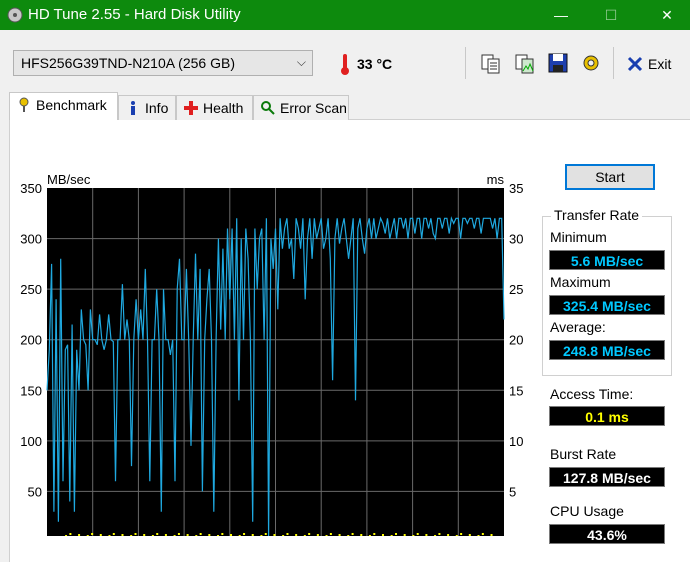  What do you see at coordinates (496, 179) in the screenshot?
I see `y-axis-label-right: ms` at bounding box center [496, 179].